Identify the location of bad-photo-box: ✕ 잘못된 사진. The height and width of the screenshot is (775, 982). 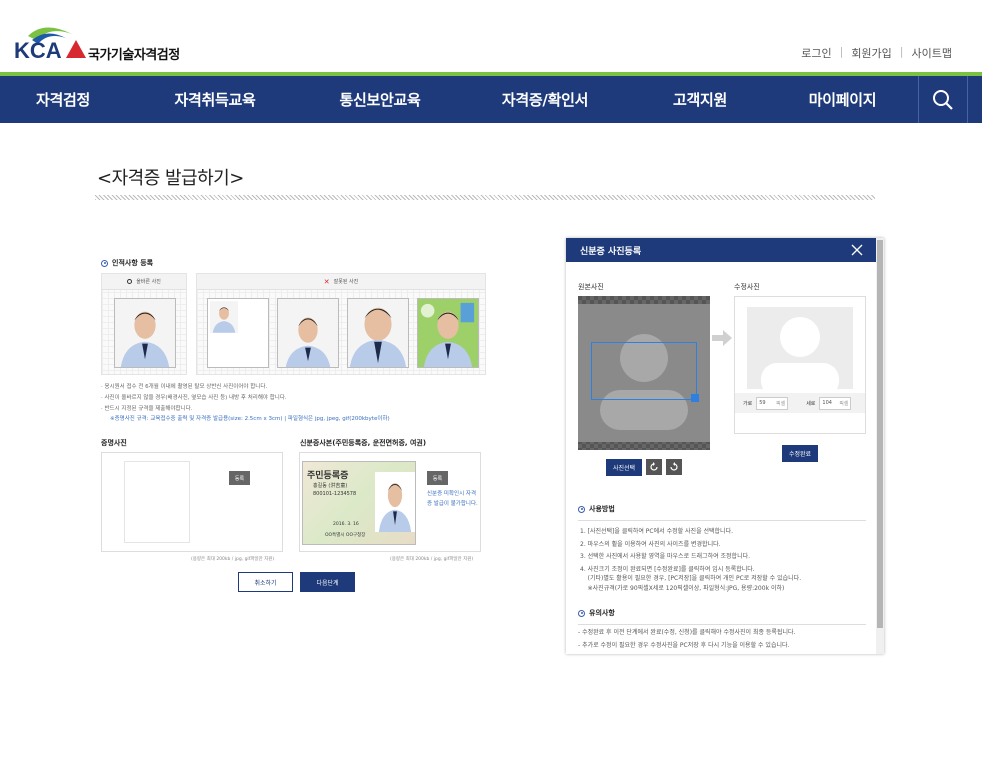
(341, 324).